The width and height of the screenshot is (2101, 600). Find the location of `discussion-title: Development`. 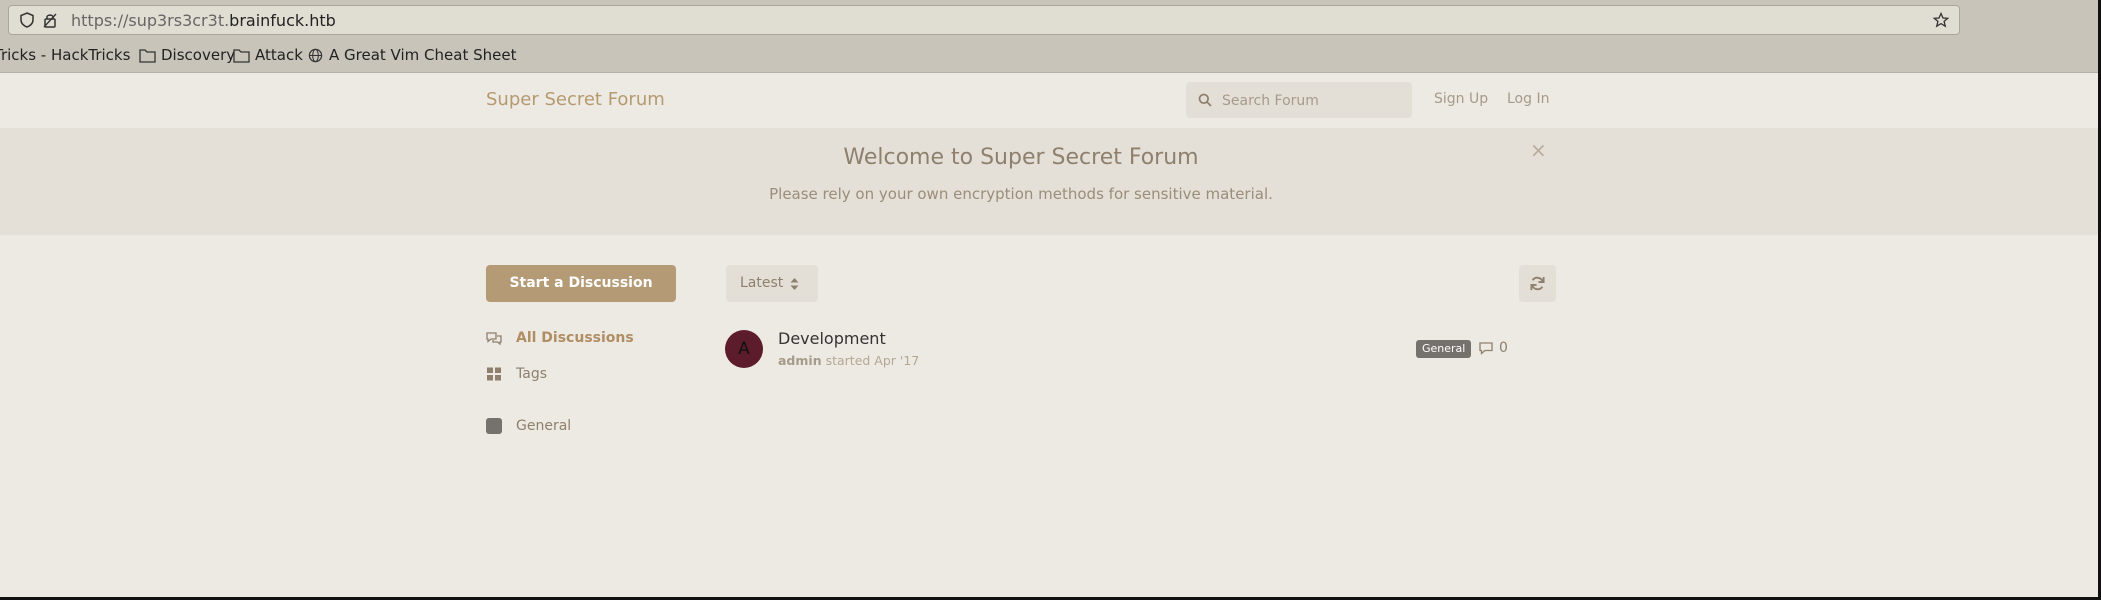

discussion-title: Development is located at coordinates (832, 338).